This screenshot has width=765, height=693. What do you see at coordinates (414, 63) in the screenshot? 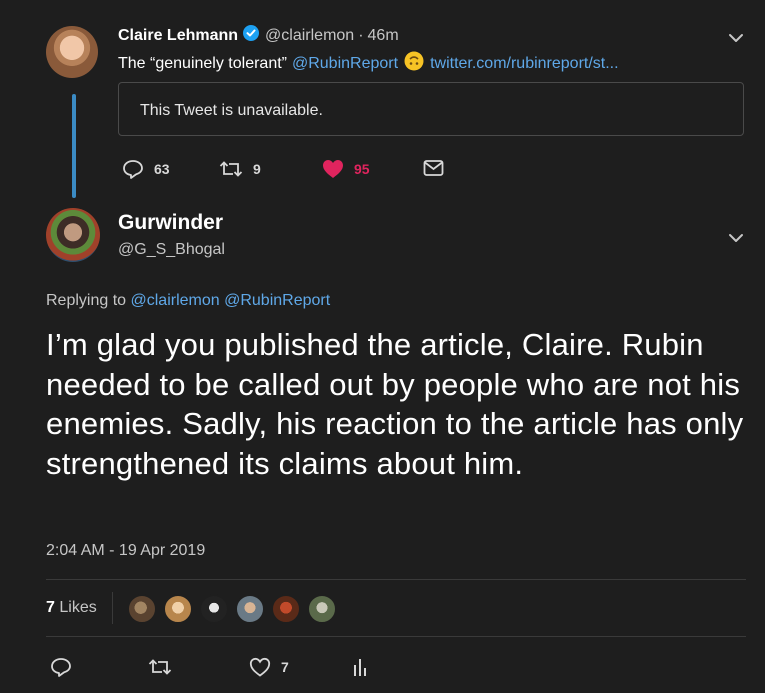
I see `upside-down-face-icon` at bounding box center [414, 63].